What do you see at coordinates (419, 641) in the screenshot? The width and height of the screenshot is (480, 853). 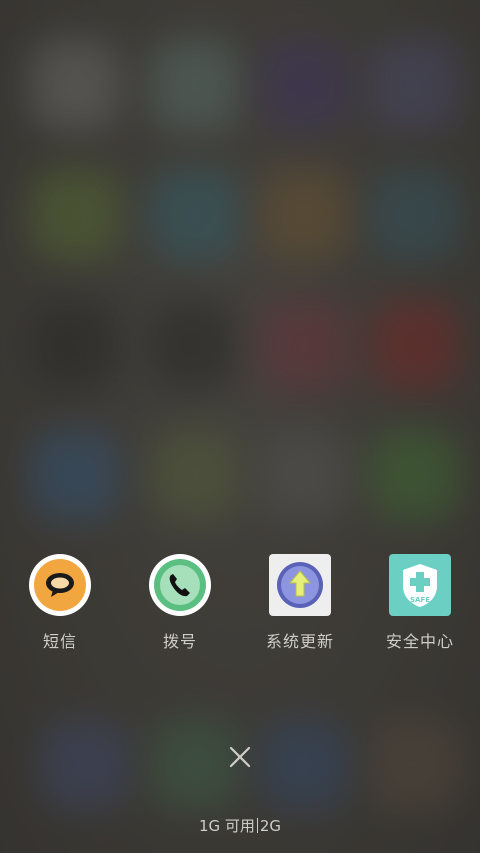 I see `app-label: 安全中心` at bounding box center [419, 641].